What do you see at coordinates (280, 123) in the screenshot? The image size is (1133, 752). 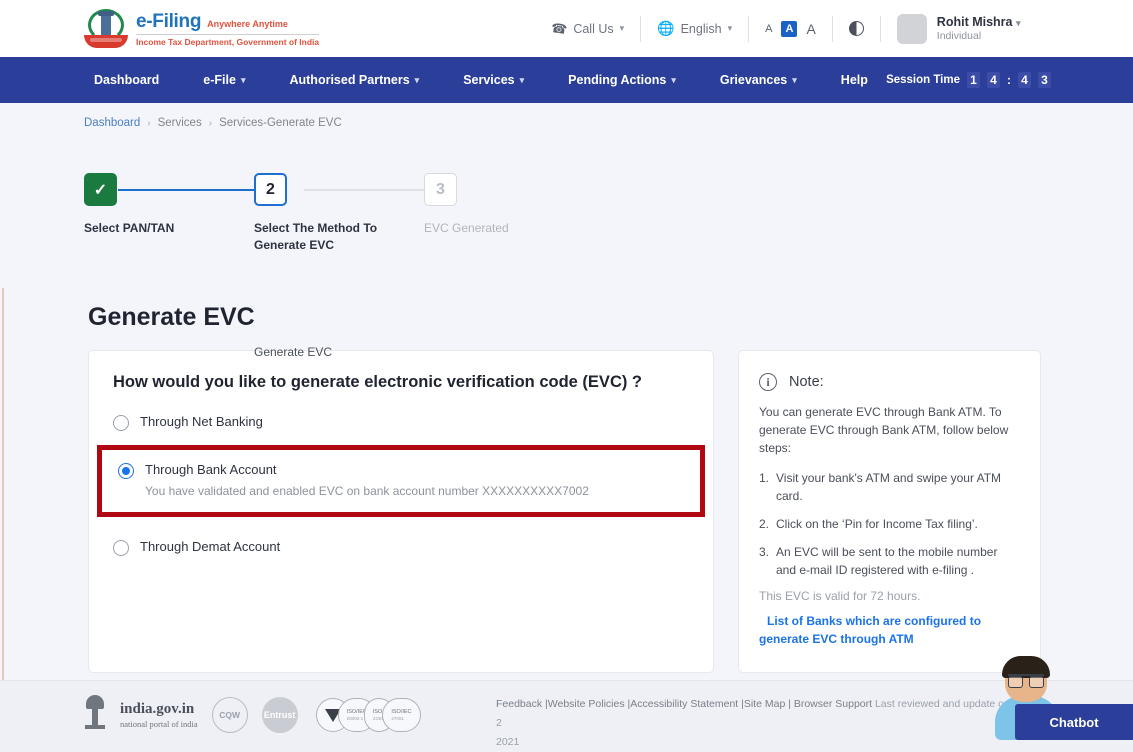 I see `breadcrumb-item-current: Services-Generate EVC` at bounding box center [280, 123].